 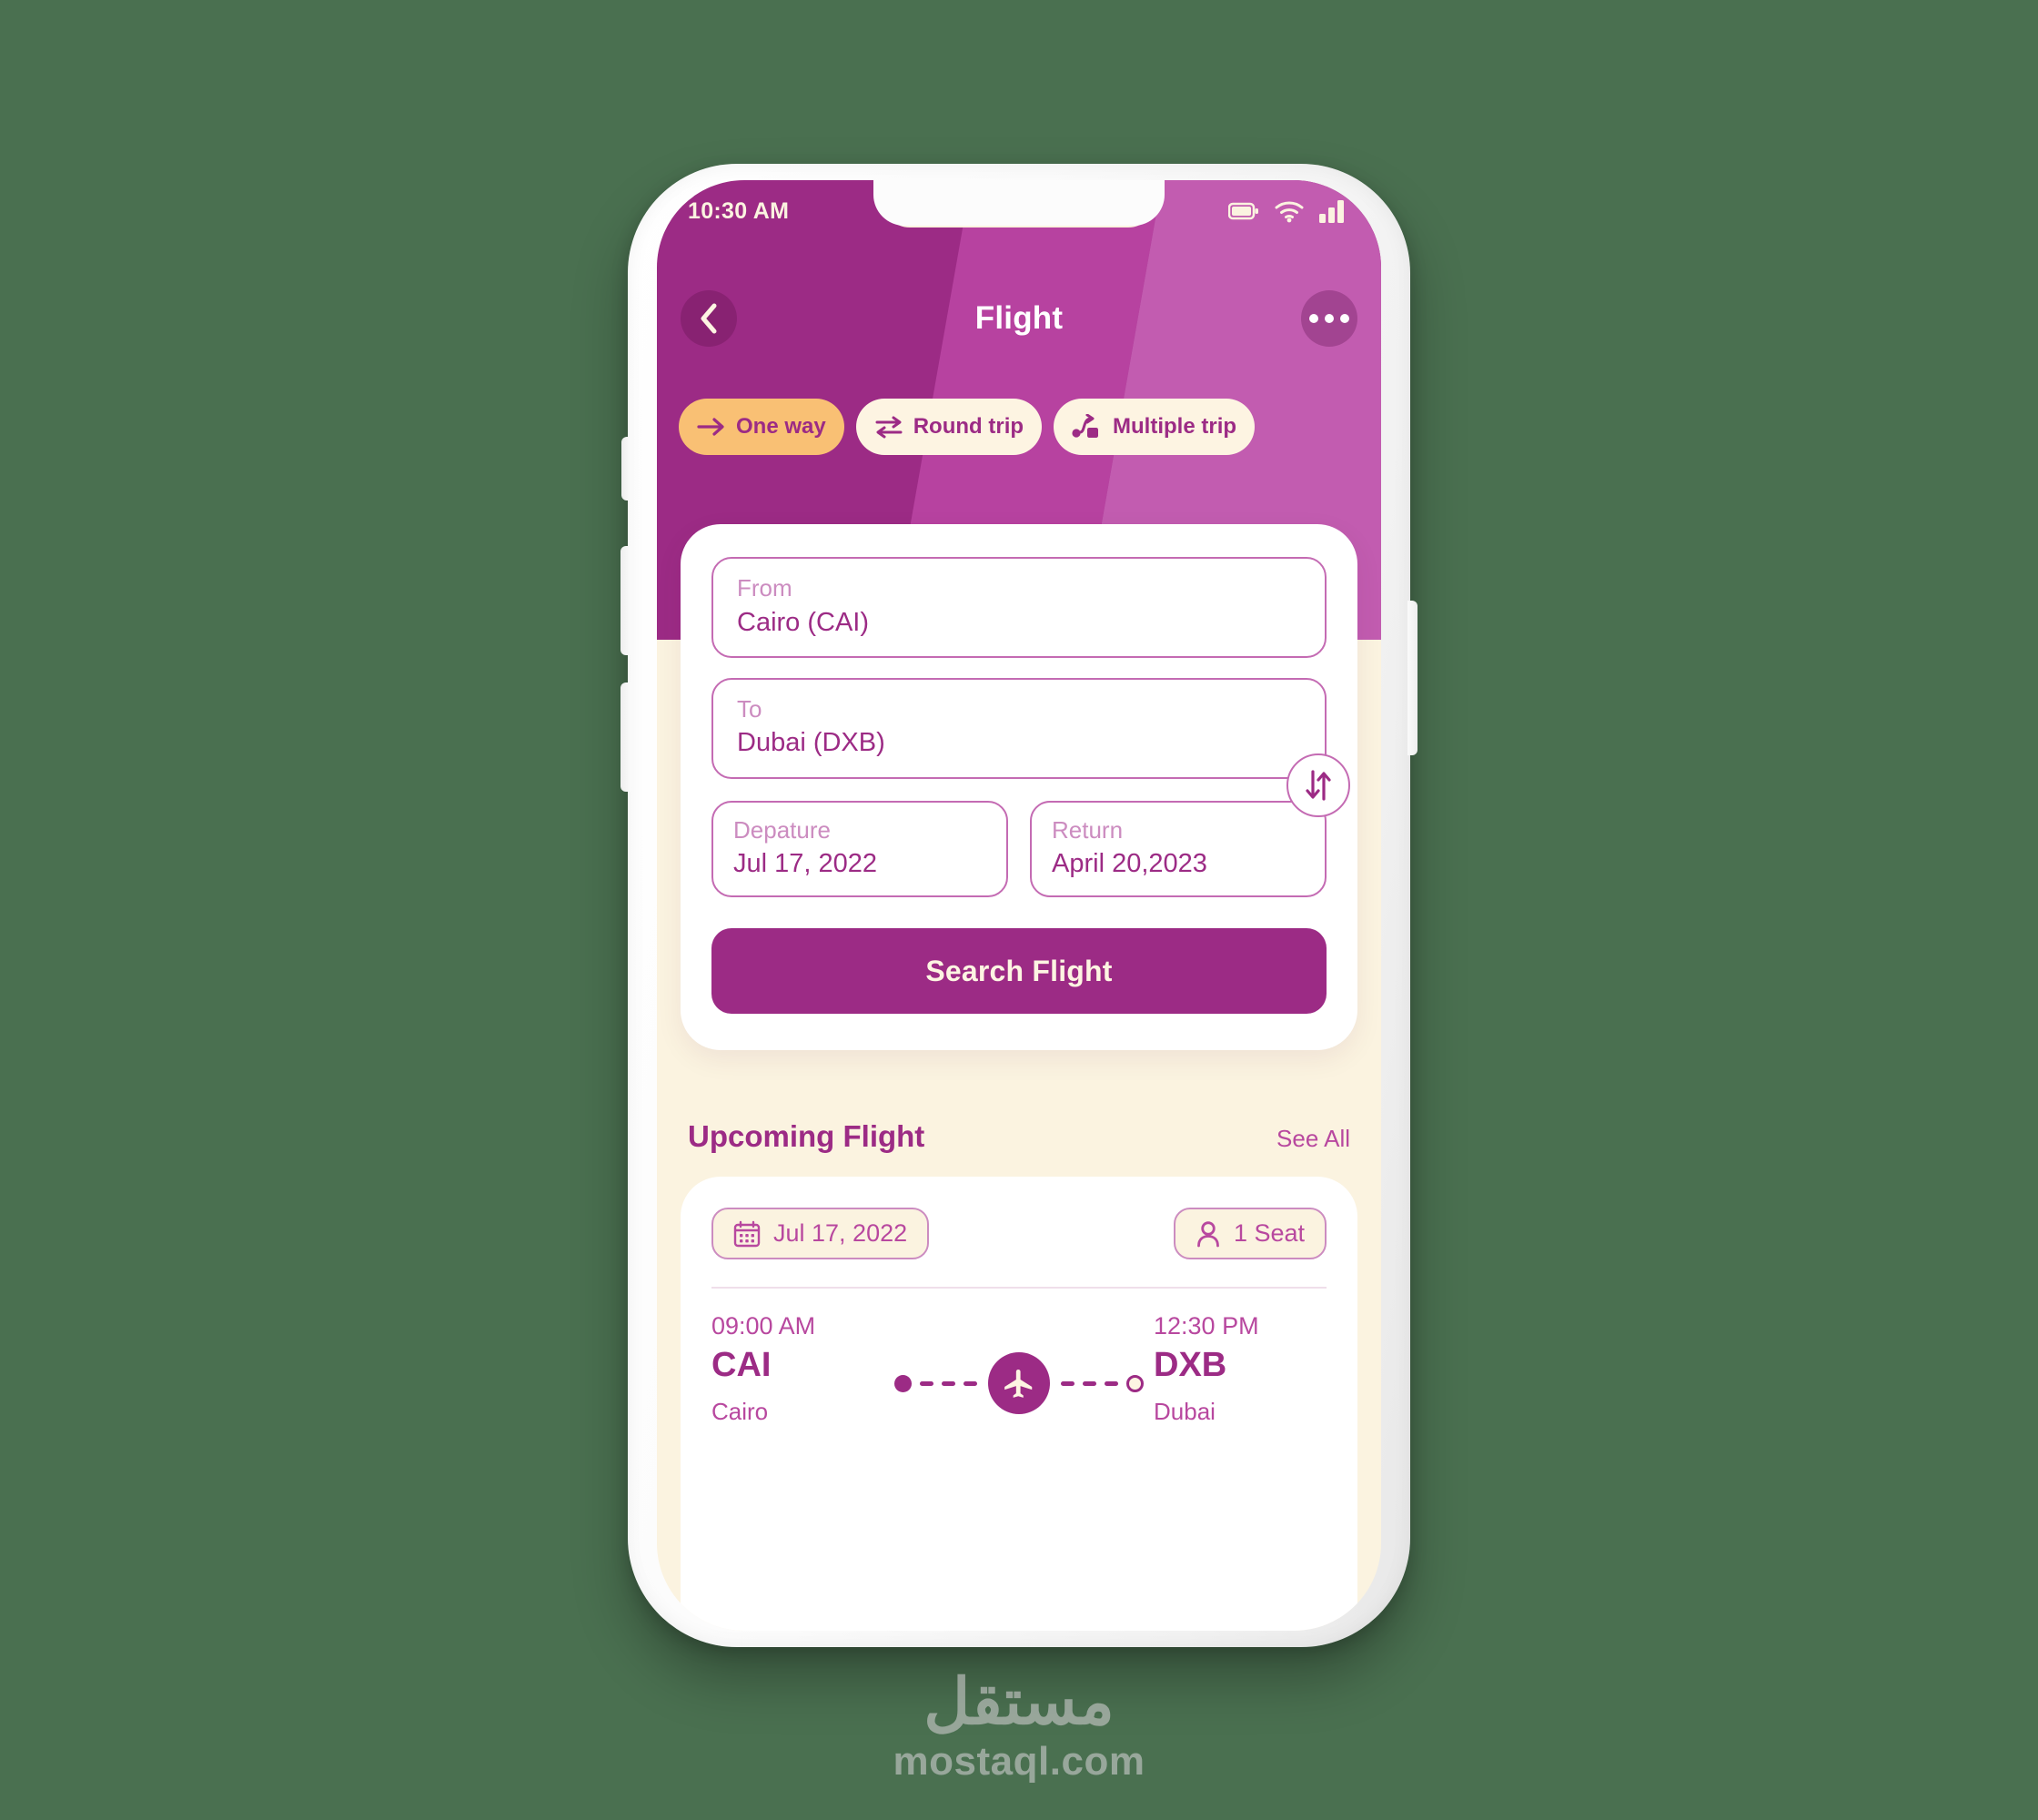 What do you see at coordinates (626, 468) in the screenshot?
I see `silent-switch-button` at bounding box center [626, 468].